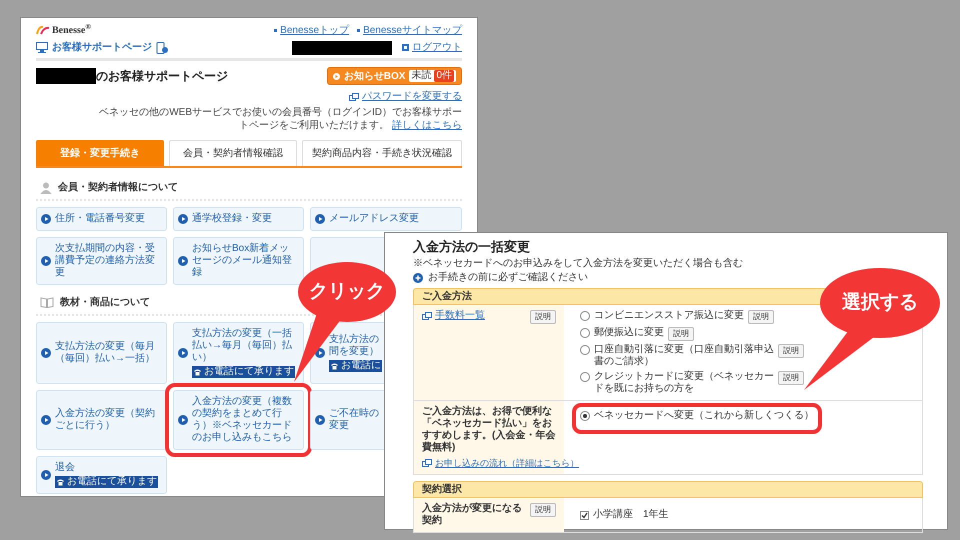  What do you see at coordinates (444, 76) in the screenshot?
I see `count-text: 0件` at bounding box center [444, 76].